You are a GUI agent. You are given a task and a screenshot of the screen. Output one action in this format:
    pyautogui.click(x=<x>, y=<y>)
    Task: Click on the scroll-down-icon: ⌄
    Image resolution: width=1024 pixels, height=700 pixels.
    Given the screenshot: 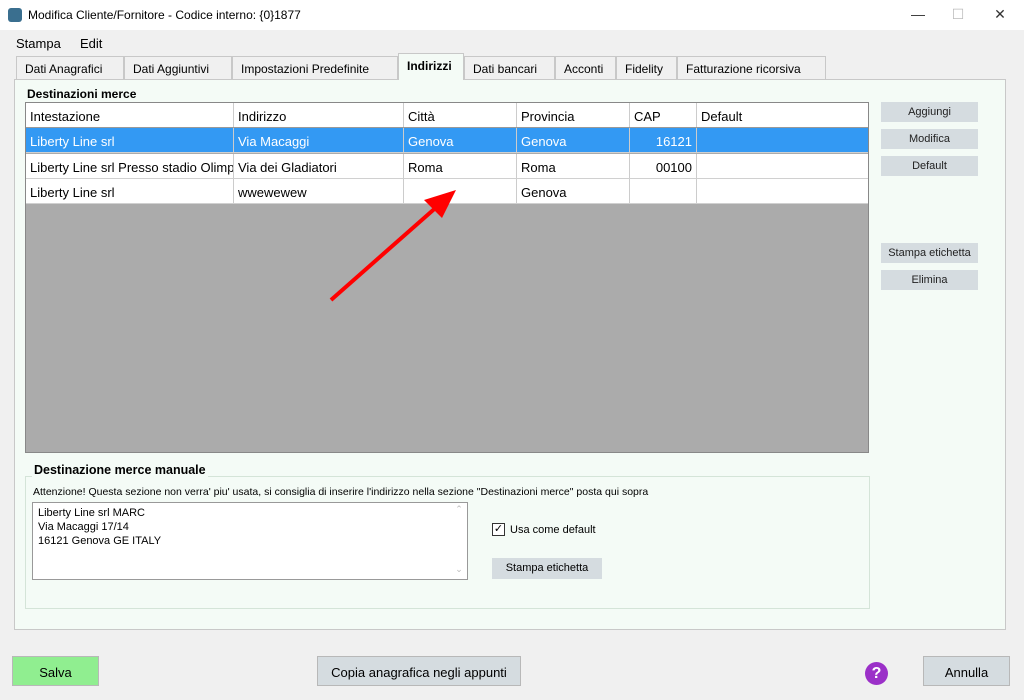 What is the action you would take?
    pyautogui.click(x=459, y=569)
    